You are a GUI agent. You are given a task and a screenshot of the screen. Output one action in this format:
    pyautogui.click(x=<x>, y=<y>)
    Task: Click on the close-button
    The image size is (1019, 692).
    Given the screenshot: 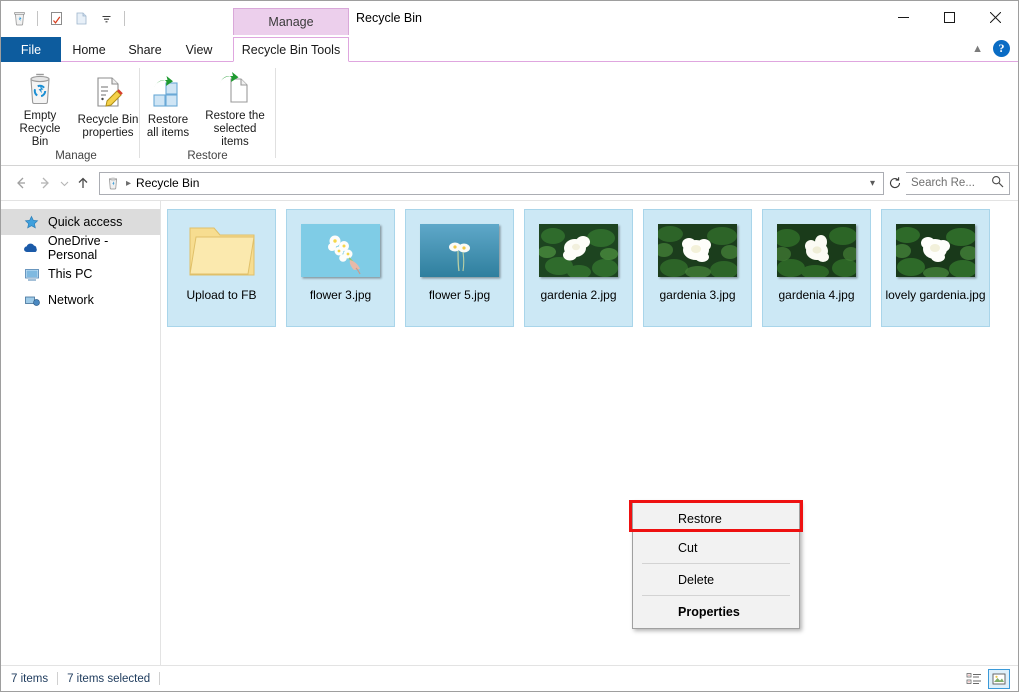 What is the action you would take?
    pyautogui.click(x=995, y=17)
    